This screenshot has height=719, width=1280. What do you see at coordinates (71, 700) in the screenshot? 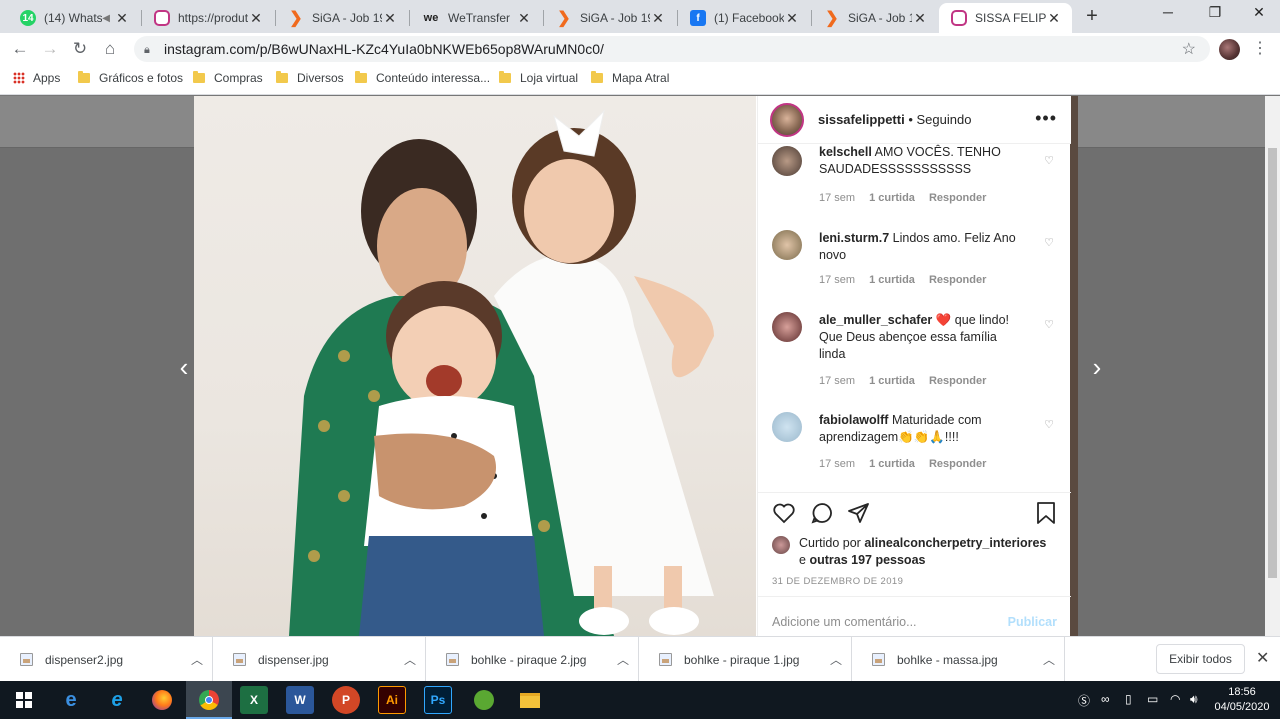
I see `edge-icon: e` at bounding box center [71, 700].